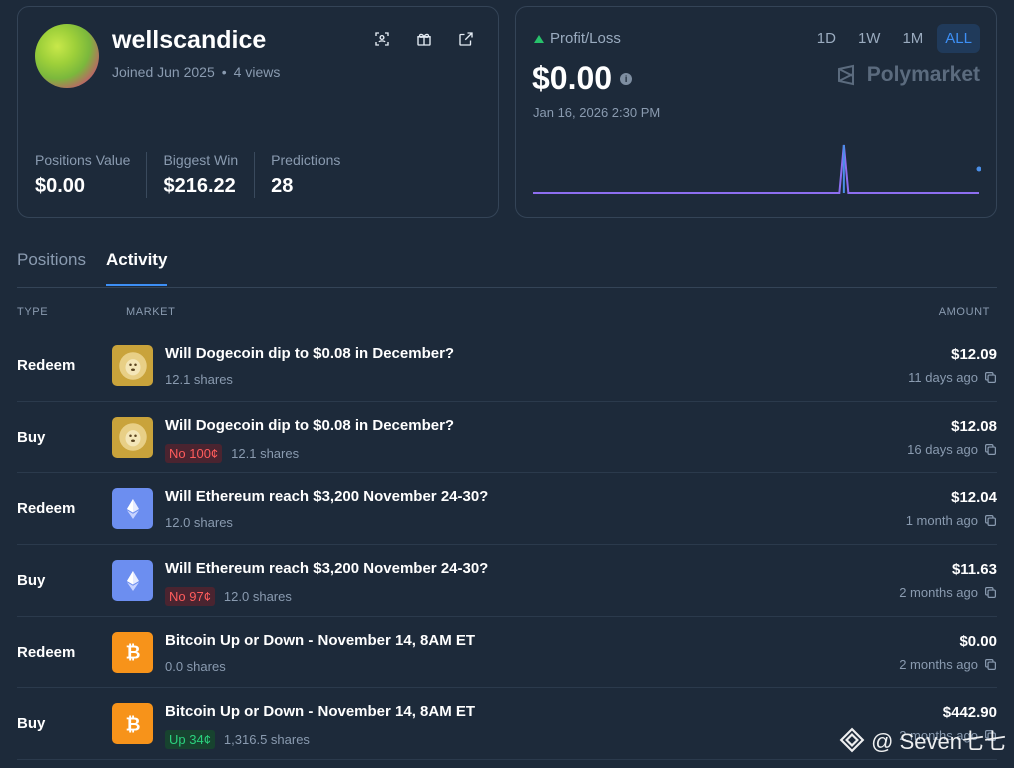 Image resolution: width=1014 pixels, height=768 pixels. What do you see at coordinates (199, 523) in the screenshot?
I see `share-count: 12.0 shares` at bounding box center [199, 523].